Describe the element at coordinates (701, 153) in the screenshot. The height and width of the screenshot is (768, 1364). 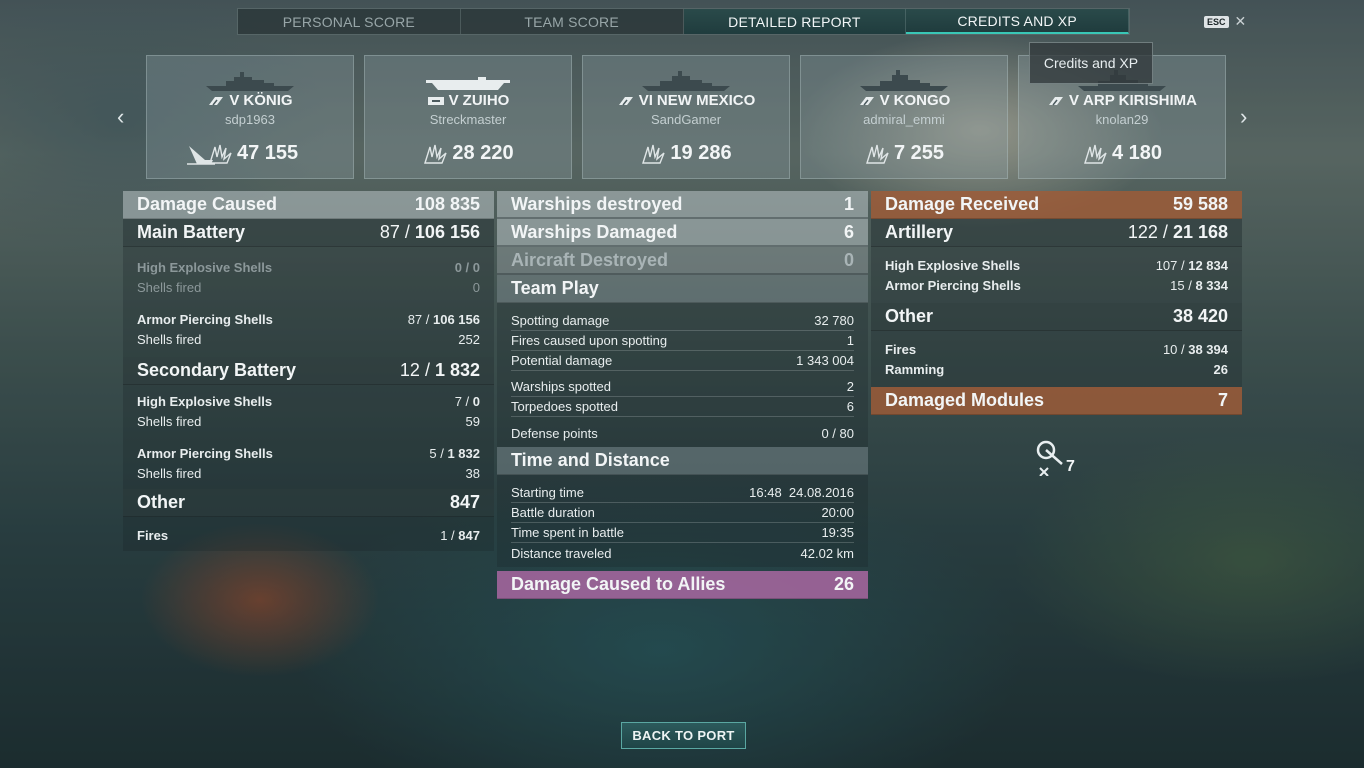
I see `ship-score: 19 286` at that location.